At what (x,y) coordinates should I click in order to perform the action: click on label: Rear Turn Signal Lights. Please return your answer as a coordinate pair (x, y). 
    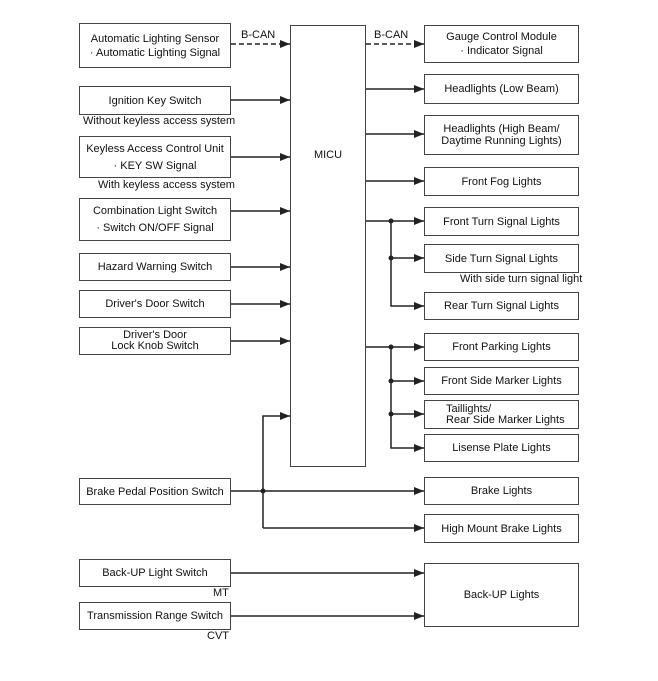
    Looking at the image, I should click on (501, 306).